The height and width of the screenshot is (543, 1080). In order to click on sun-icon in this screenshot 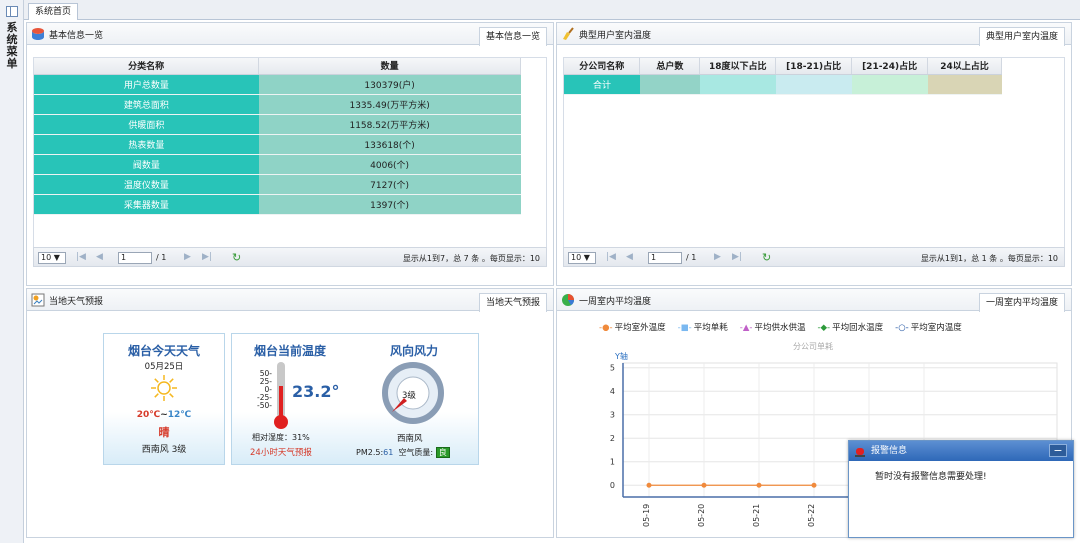, I will do `click(164, 388)`.